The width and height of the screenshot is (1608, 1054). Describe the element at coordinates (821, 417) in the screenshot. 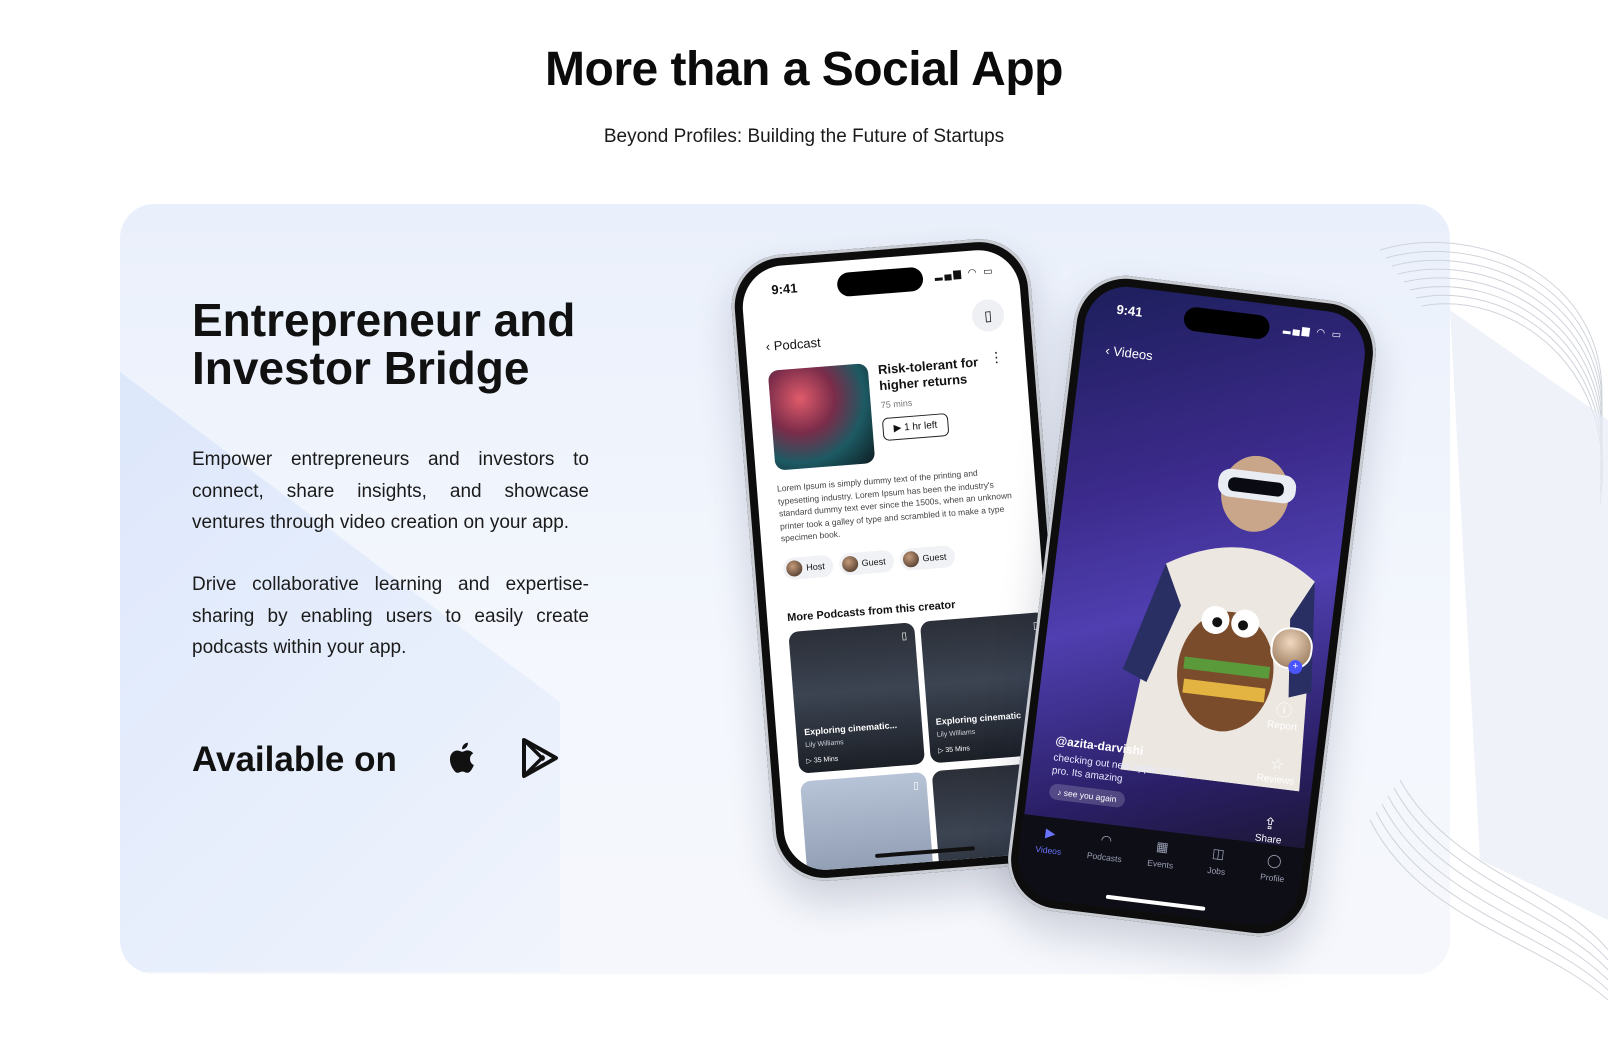

I see `podcast-thumbnail` at that location.